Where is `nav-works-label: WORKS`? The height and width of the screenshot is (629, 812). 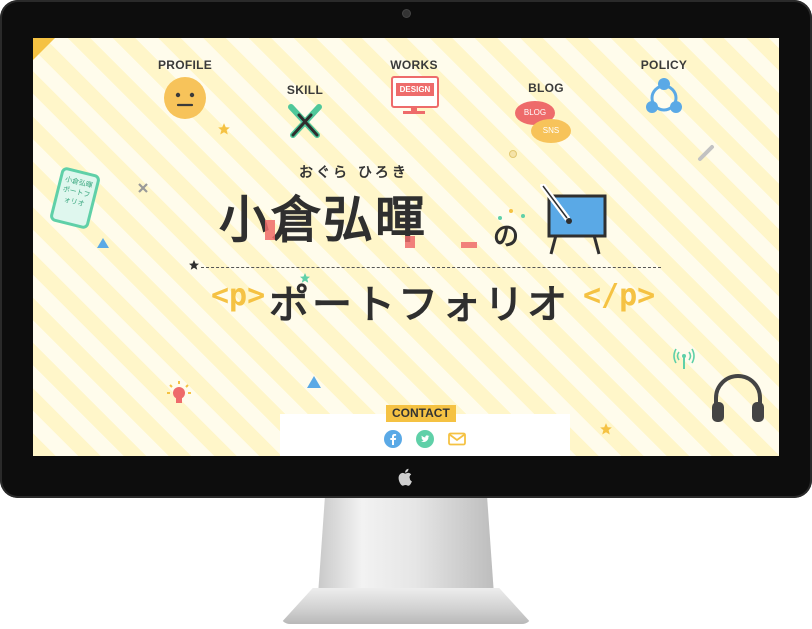 nav-works-label: WORKS is located at coordinates (414, 65).